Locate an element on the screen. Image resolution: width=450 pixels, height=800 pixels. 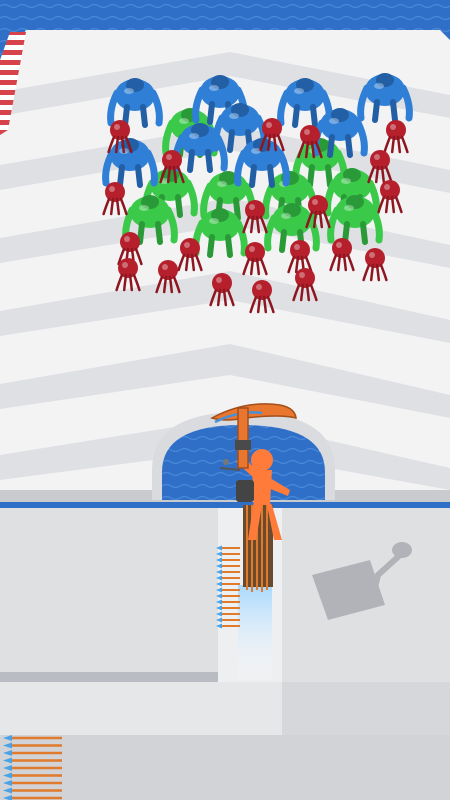
crossbow-magazine is located at coordinates (245, 491).